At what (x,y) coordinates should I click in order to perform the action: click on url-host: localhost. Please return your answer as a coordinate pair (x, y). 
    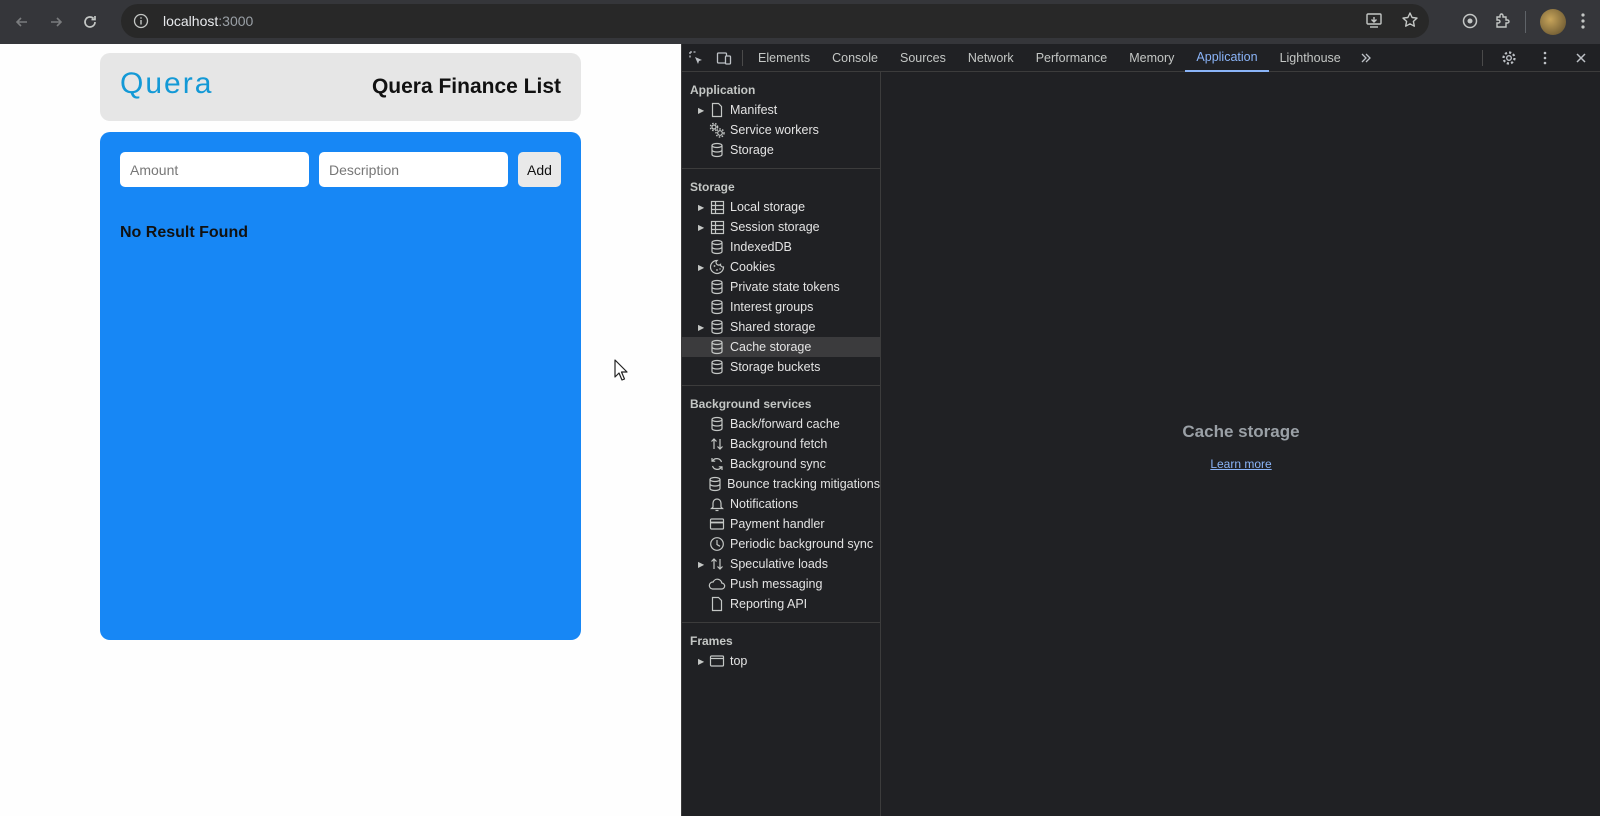
    Looking at the image, I should click on (191, 21).